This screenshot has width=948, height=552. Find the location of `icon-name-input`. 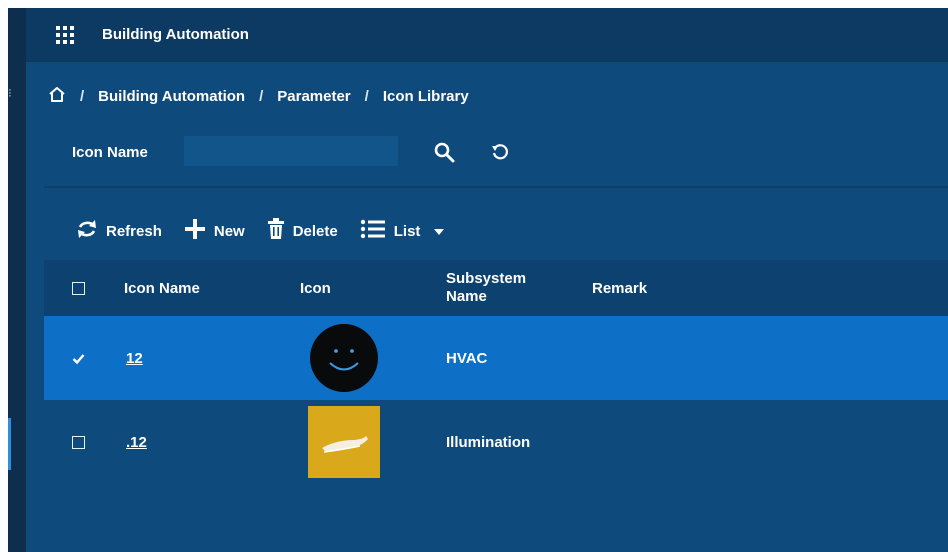

icon-name-input is located at coordinates (291, 151).